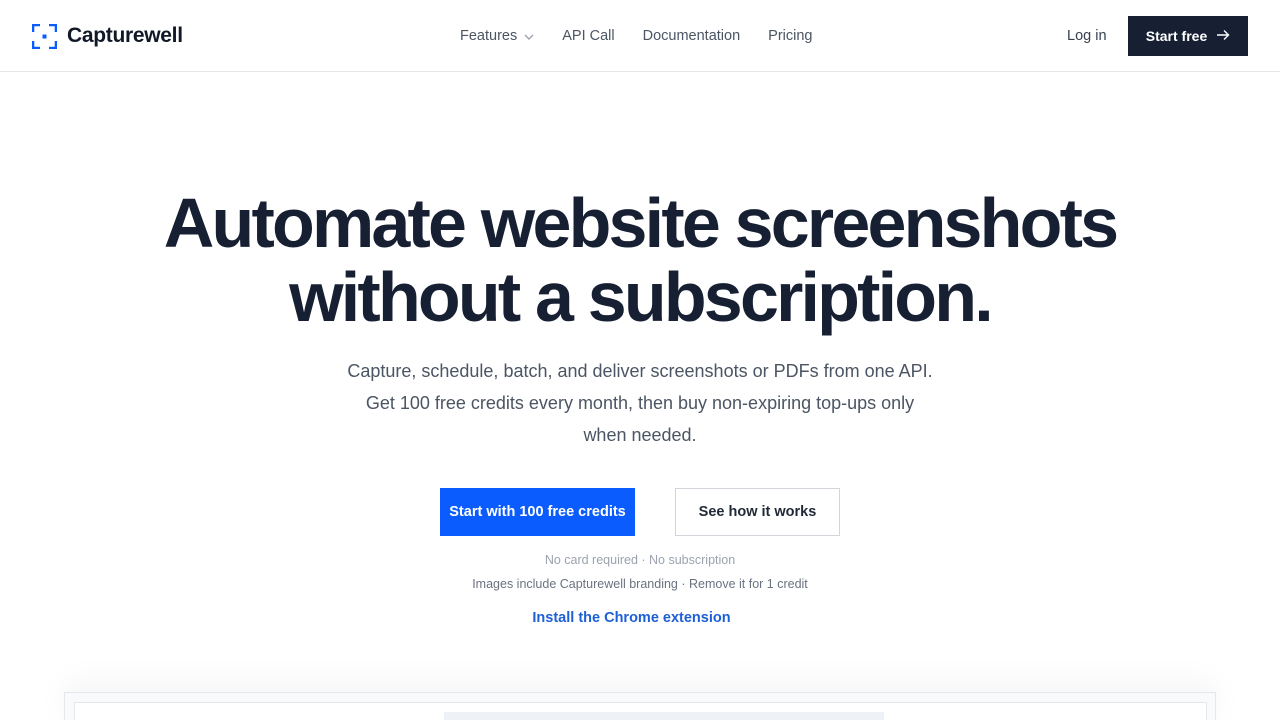 Image resolution: width=1280 pixels, height=720 pixels. I want to click on subtext-line-3: when needed., so click(640, 435).